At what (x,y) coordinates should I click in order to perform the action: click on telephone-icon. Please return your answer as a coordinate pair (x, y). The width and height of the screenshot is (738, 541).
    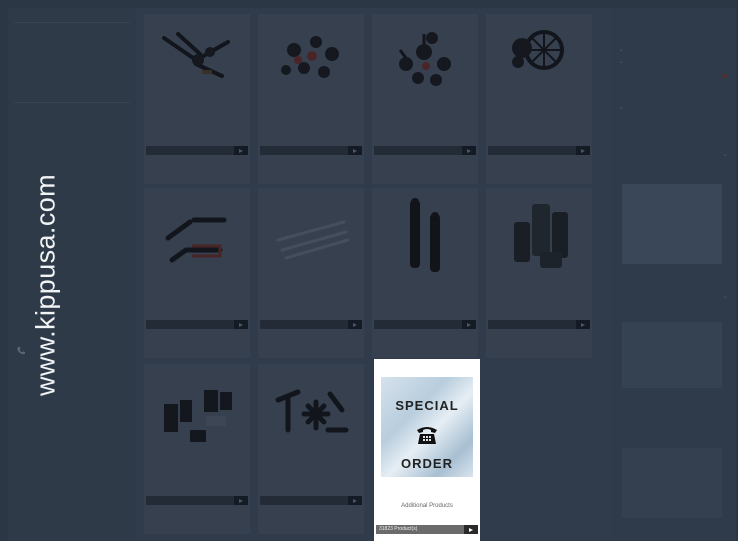
    Looking at the image, I should click on (427, 435).